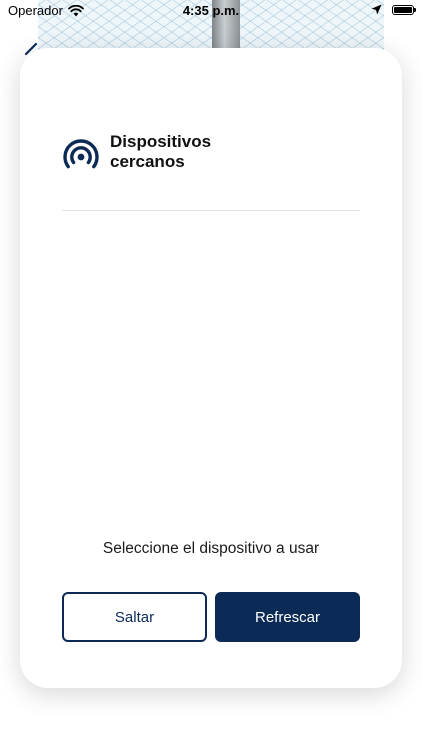  Describe the element at coordinates (211, 210) in the screenshot. I see `header-divider` at that location.